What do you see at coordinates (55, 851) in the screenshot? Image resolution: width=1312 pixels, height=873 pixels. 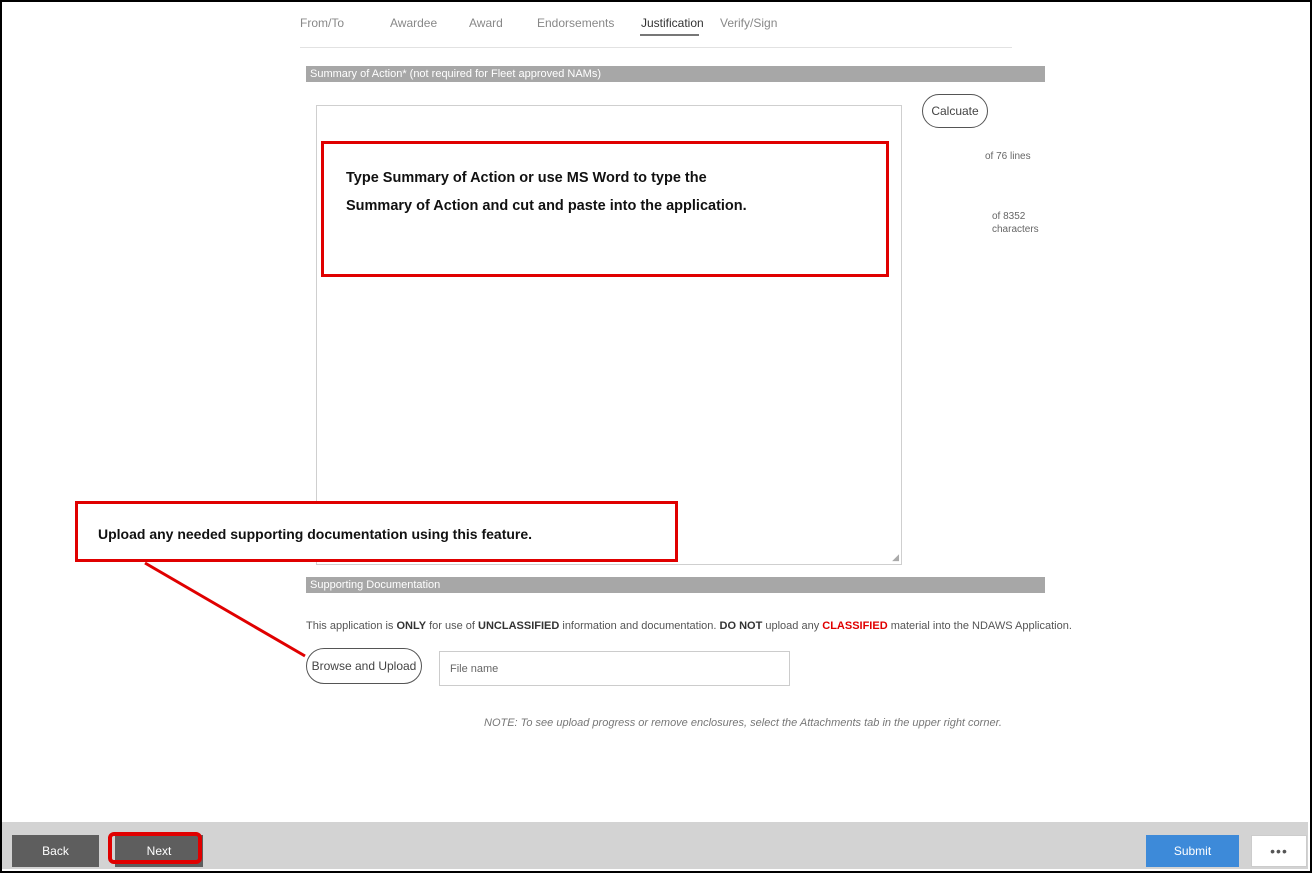 I see `back-button: Back` at bounding box center [55, 851].